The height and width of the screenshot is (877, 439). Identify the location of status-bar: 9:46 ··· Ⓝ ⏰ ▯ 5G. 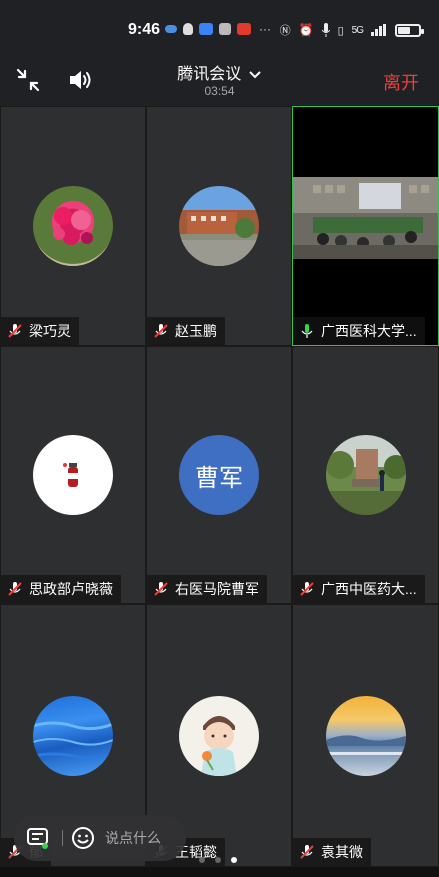
(219, 26).